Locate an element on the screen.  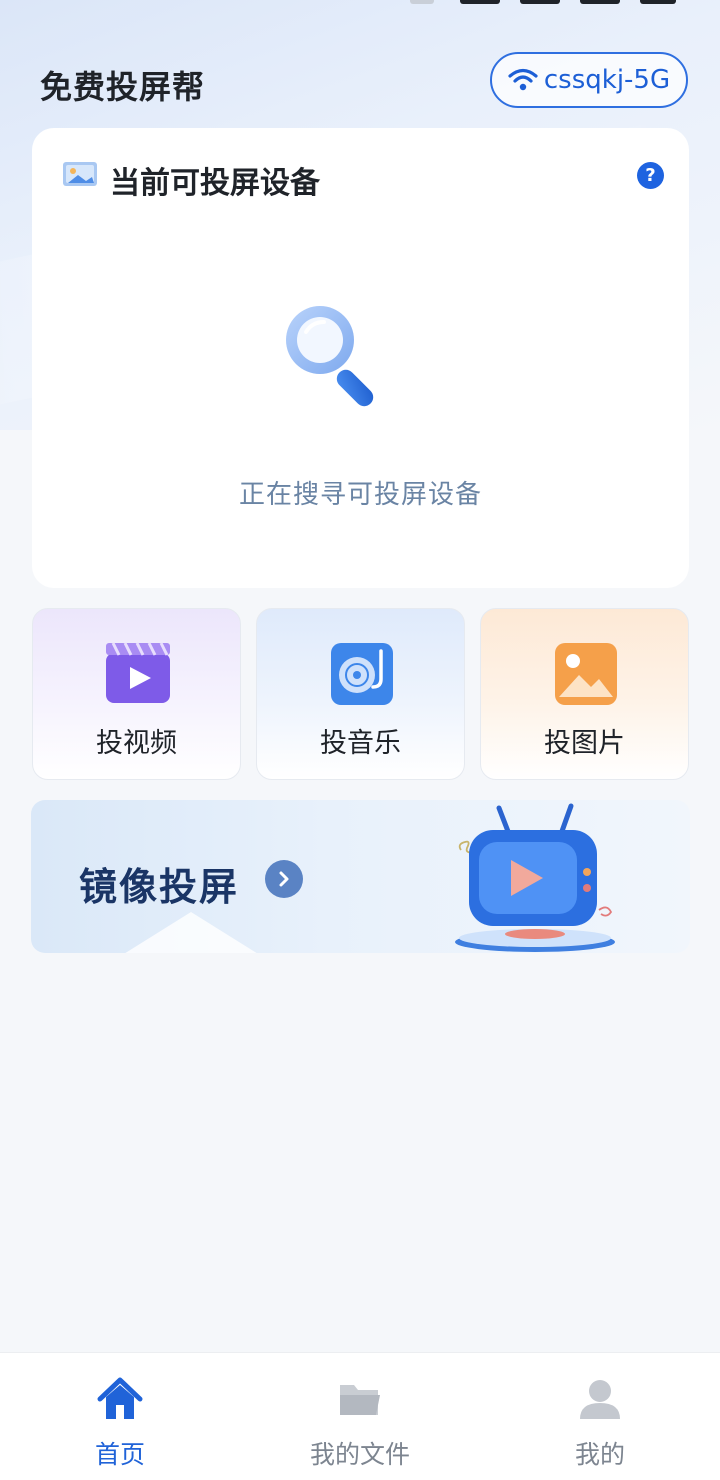
folder-icon is located at coordinates (360, 1400).